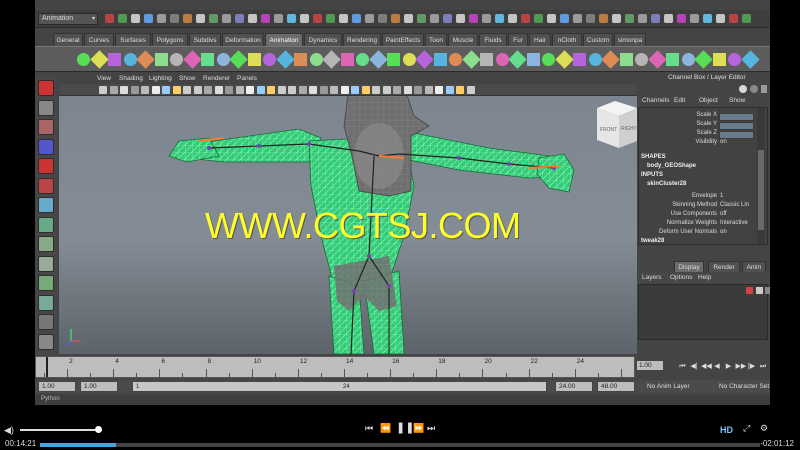 The height and width of the screenshot is (450, 800). What do you see at coordinates (46, 127) in the screenshot?
I see `paint-select-icon` at bounding box center [46, 127].